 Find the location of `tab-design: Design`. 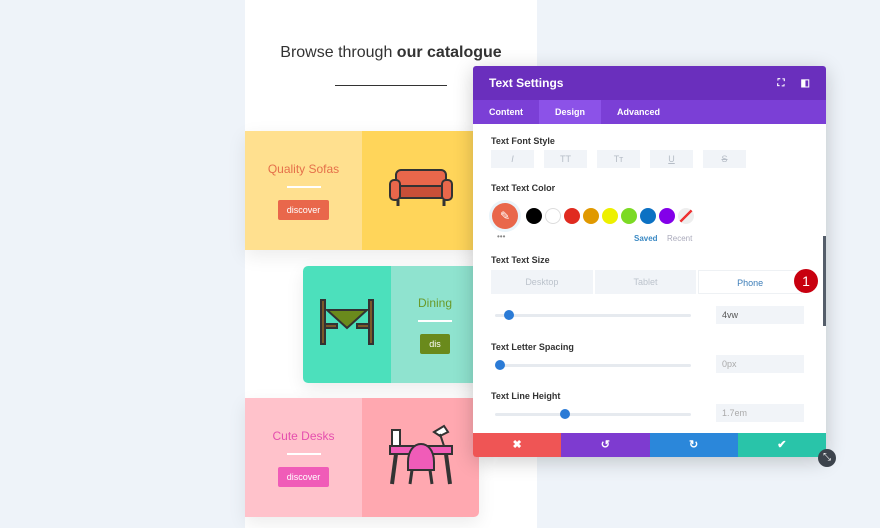

tab-design: Design is located at coordinates (570, 112).